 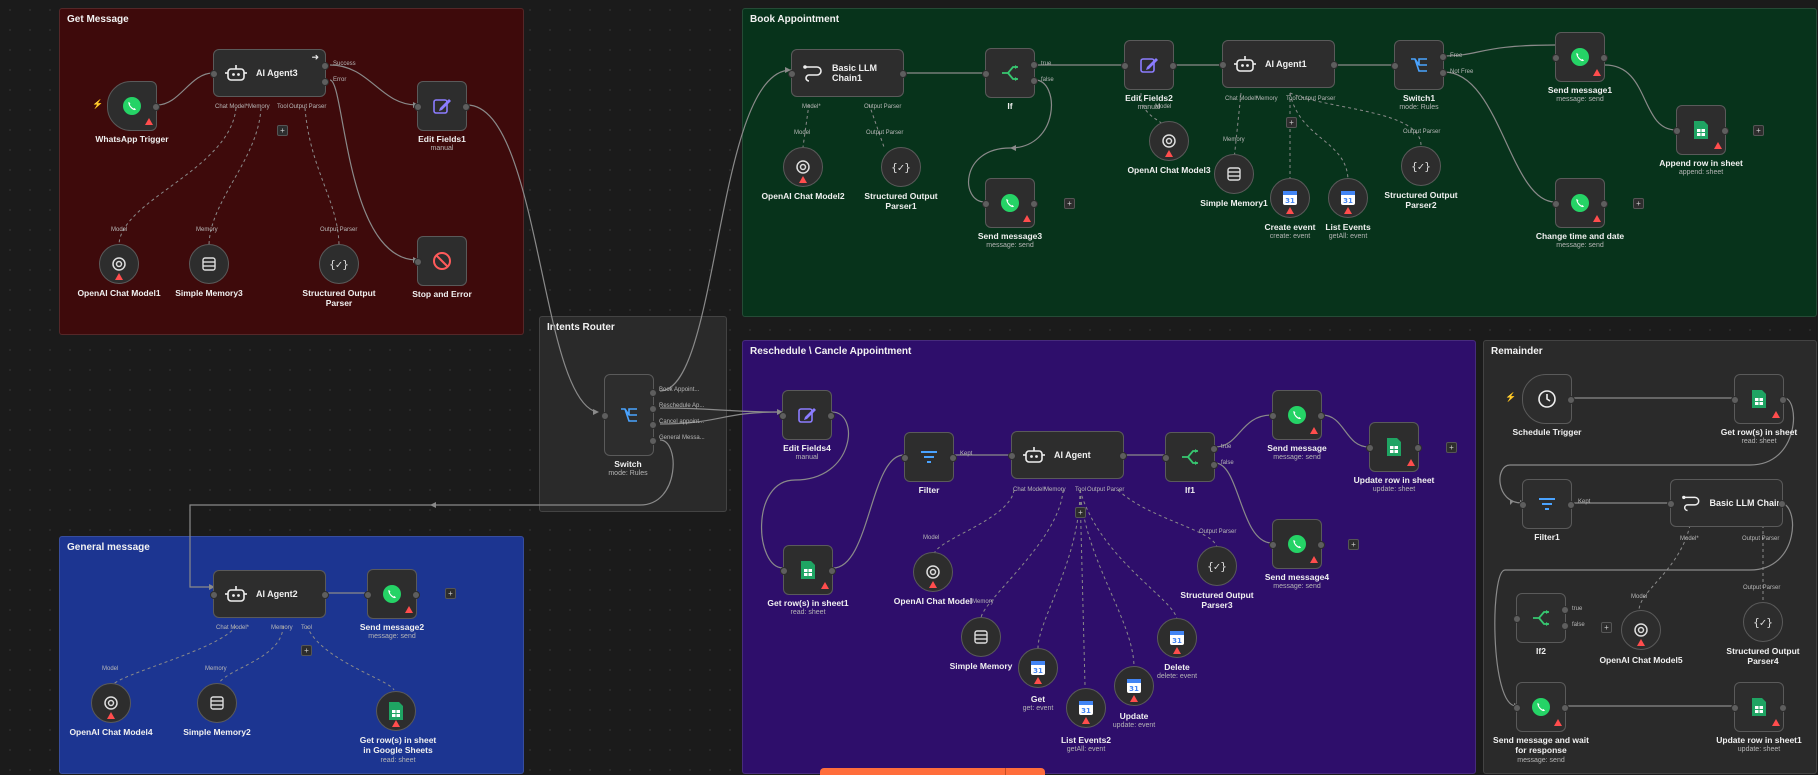 What do you see at coordinates (981, 637) in the screenshot?
I see `node-simple-memory` at bounding box center [981, 637].